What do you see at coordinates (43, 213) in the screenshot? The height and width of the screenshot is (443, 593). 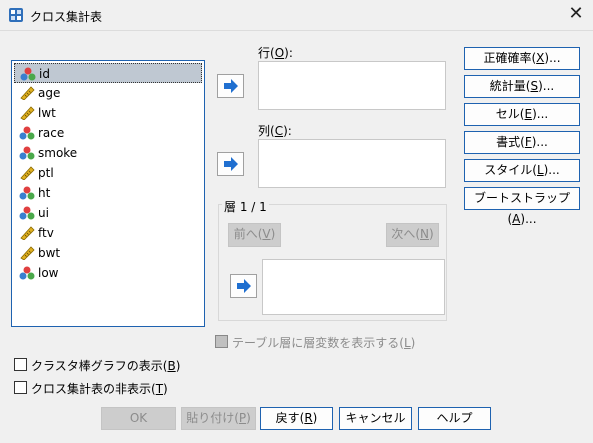 I see `variable-name: ui` at bounding box center [43, 213].